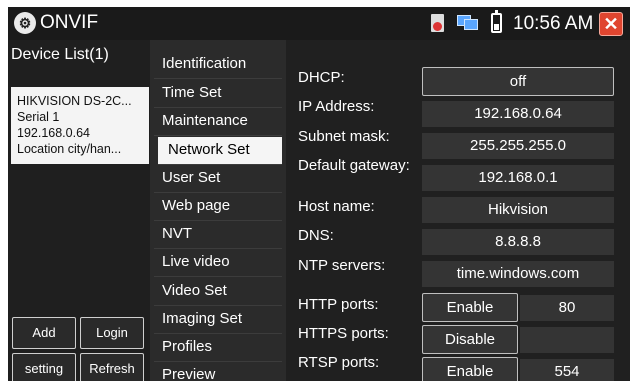 This screenshot has width=641, height=386. Describe the element at coordinates (553, 23) in the screenshot. I see `clock: 10:56 AM` at that location.